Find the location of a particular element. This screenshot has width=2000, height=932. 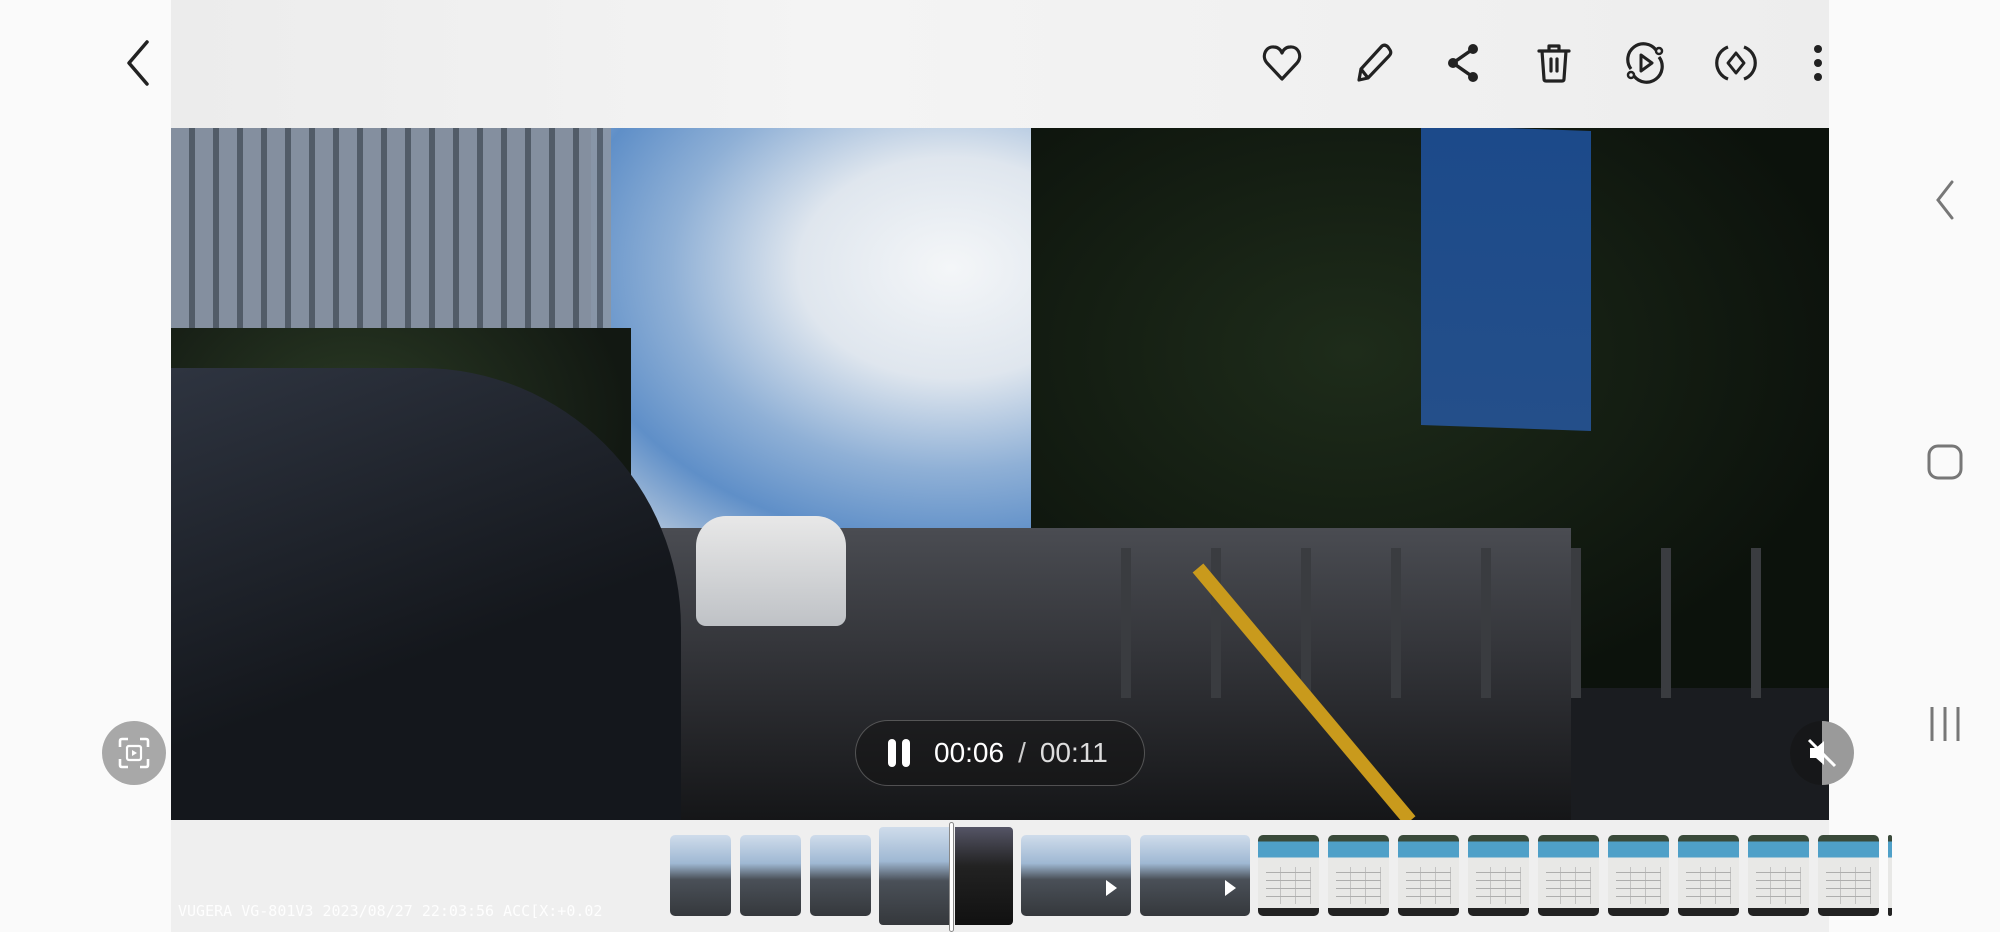

pencil-icon is located at coordinates (1375, 62).